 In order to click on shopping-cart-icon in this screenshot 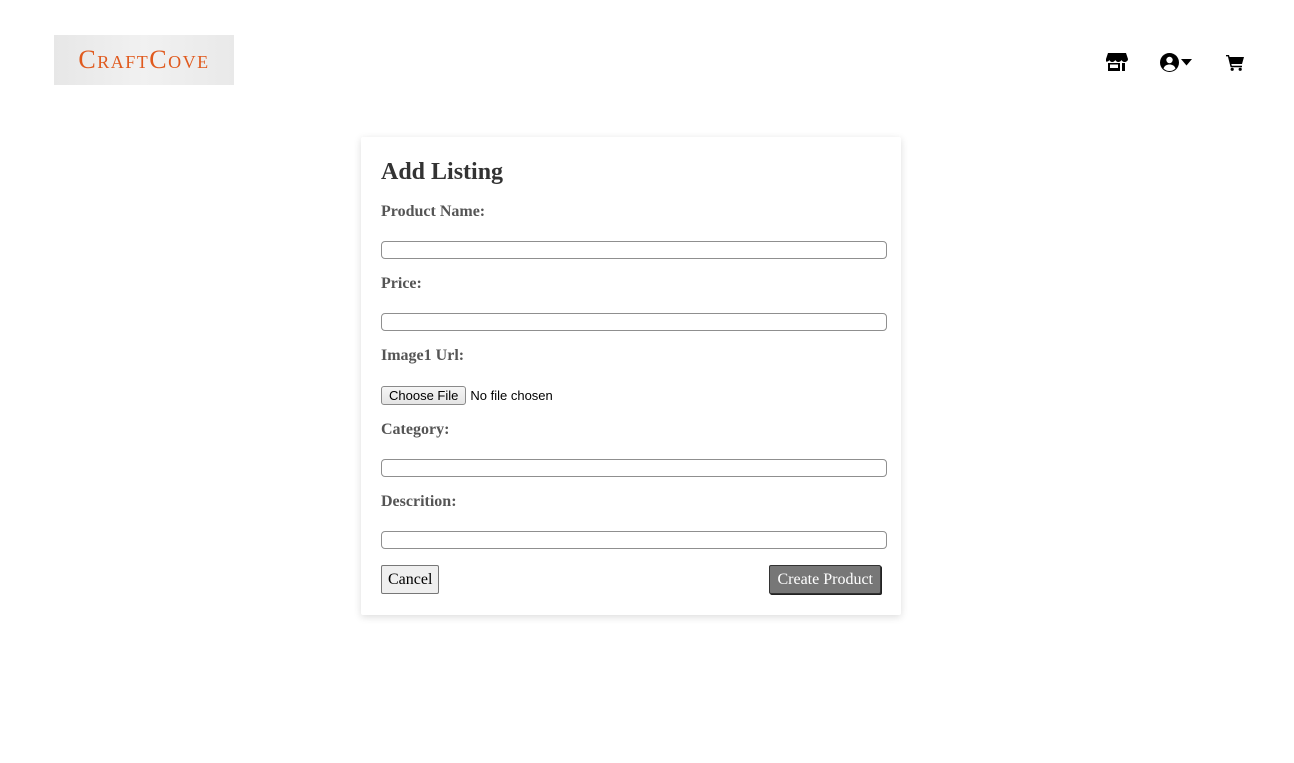, I will do `click(1235, 62)`.